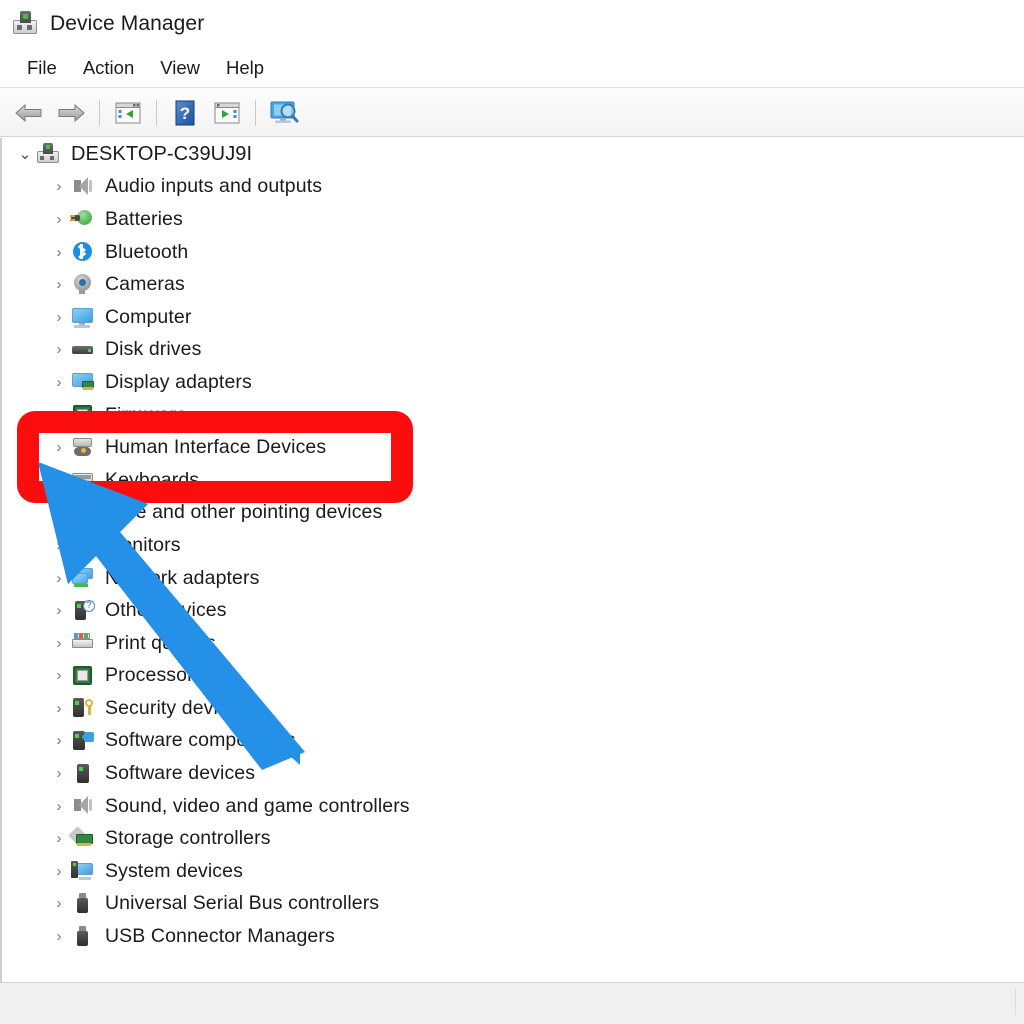 This screenshot has height=1024, width=1024. I want to click on tree-root-label: DESKTOP-C39UJ9I, so click(162, 153).